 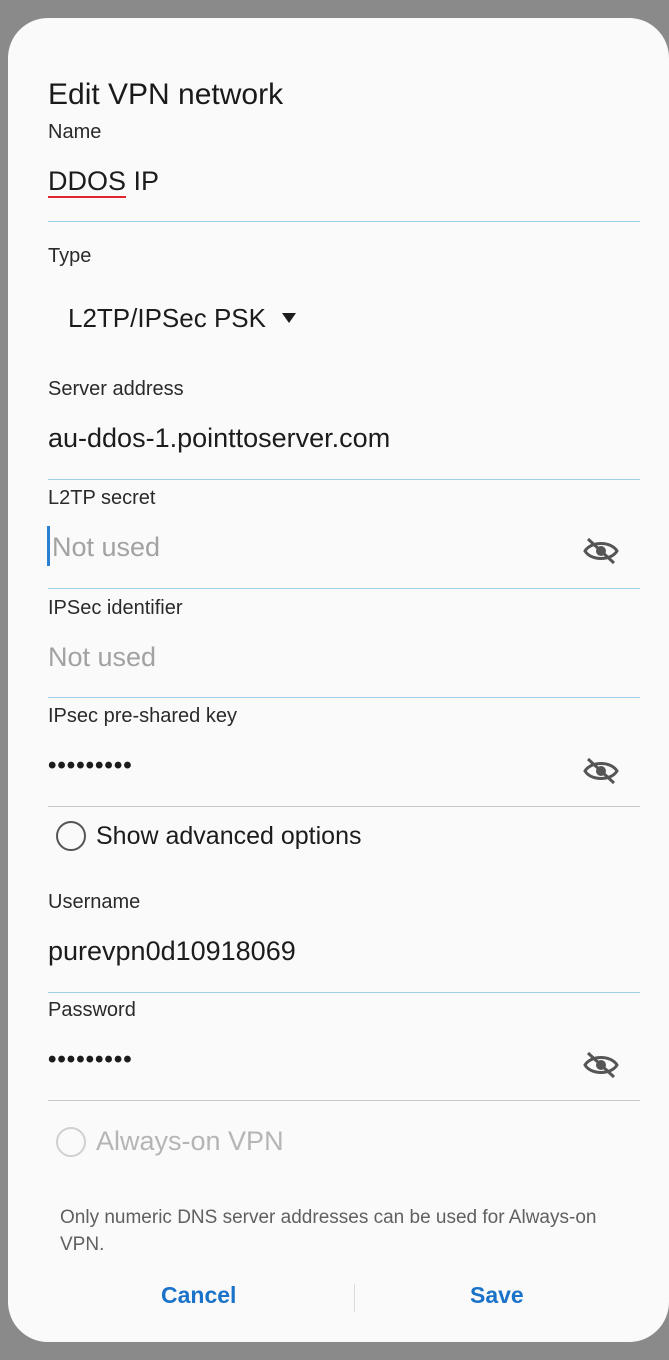 I want to click on name-label: Name, so click(x=75, y=132).